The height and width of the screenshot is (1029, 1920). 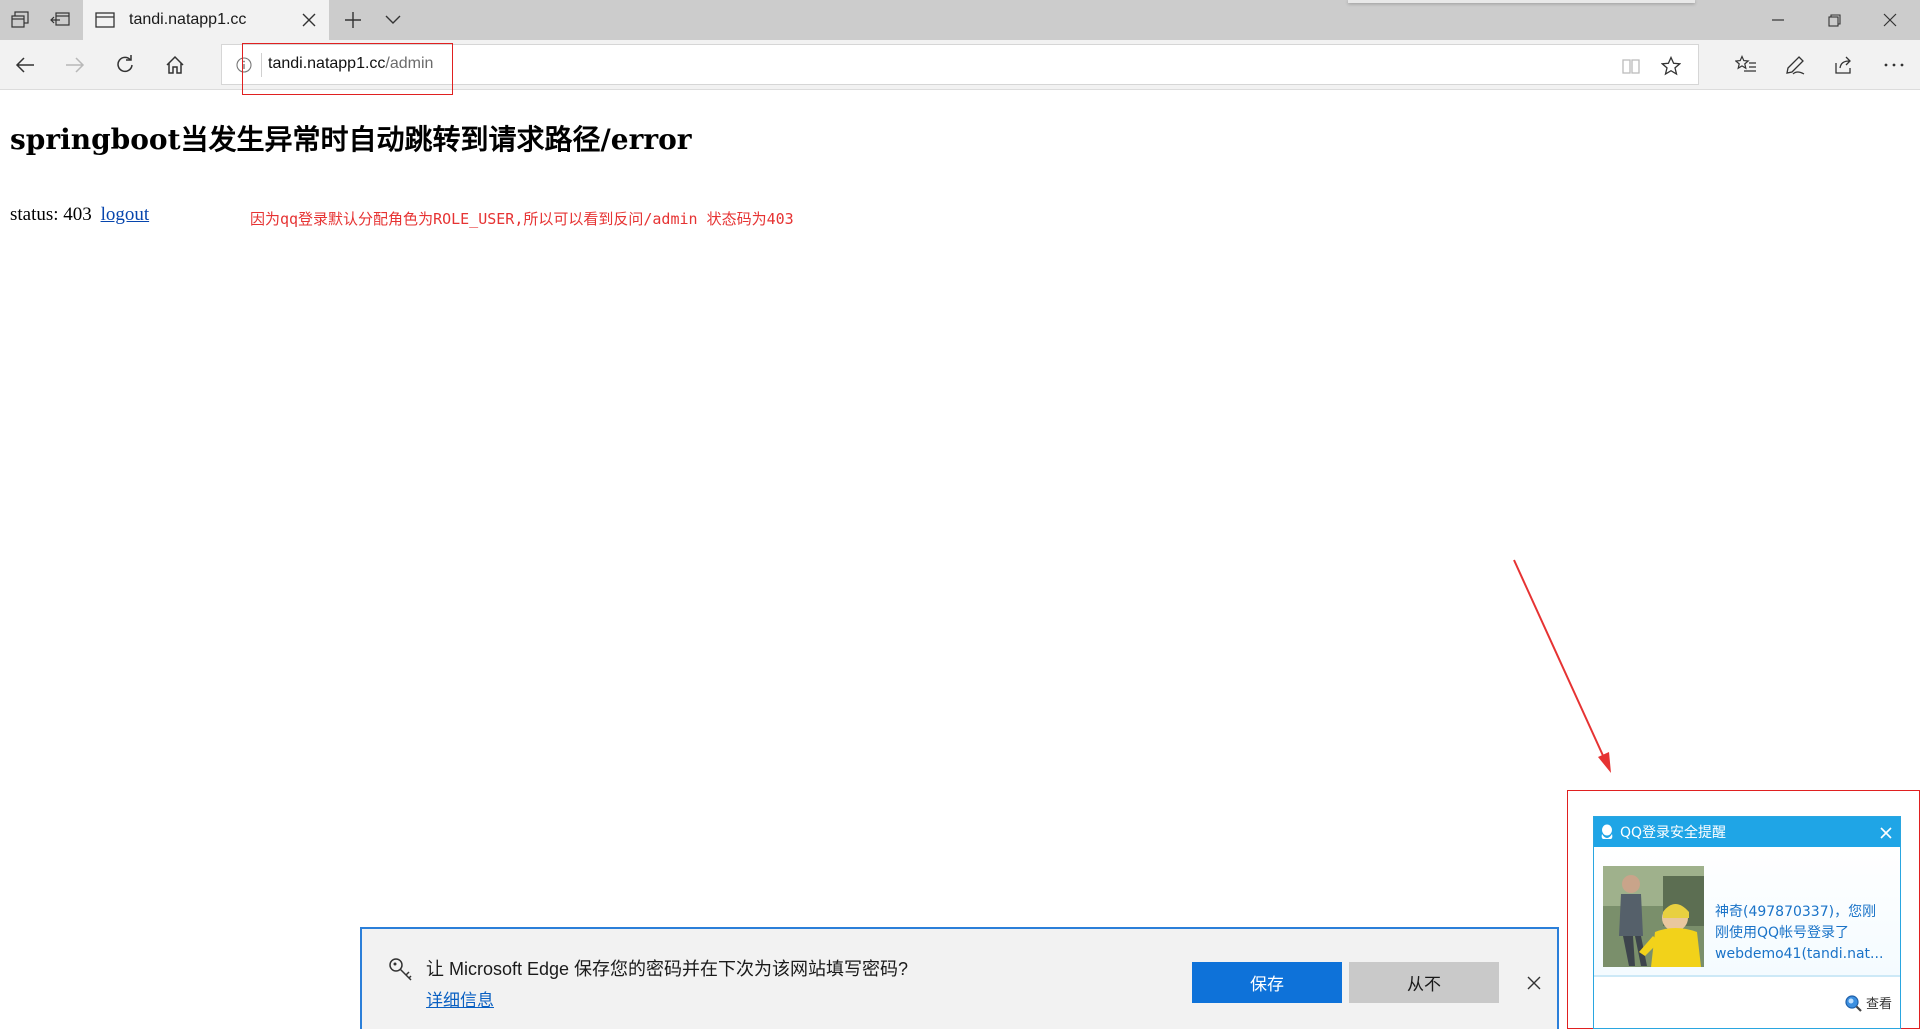 I want to click on qq-close-button, so click(x=1886, y=833).